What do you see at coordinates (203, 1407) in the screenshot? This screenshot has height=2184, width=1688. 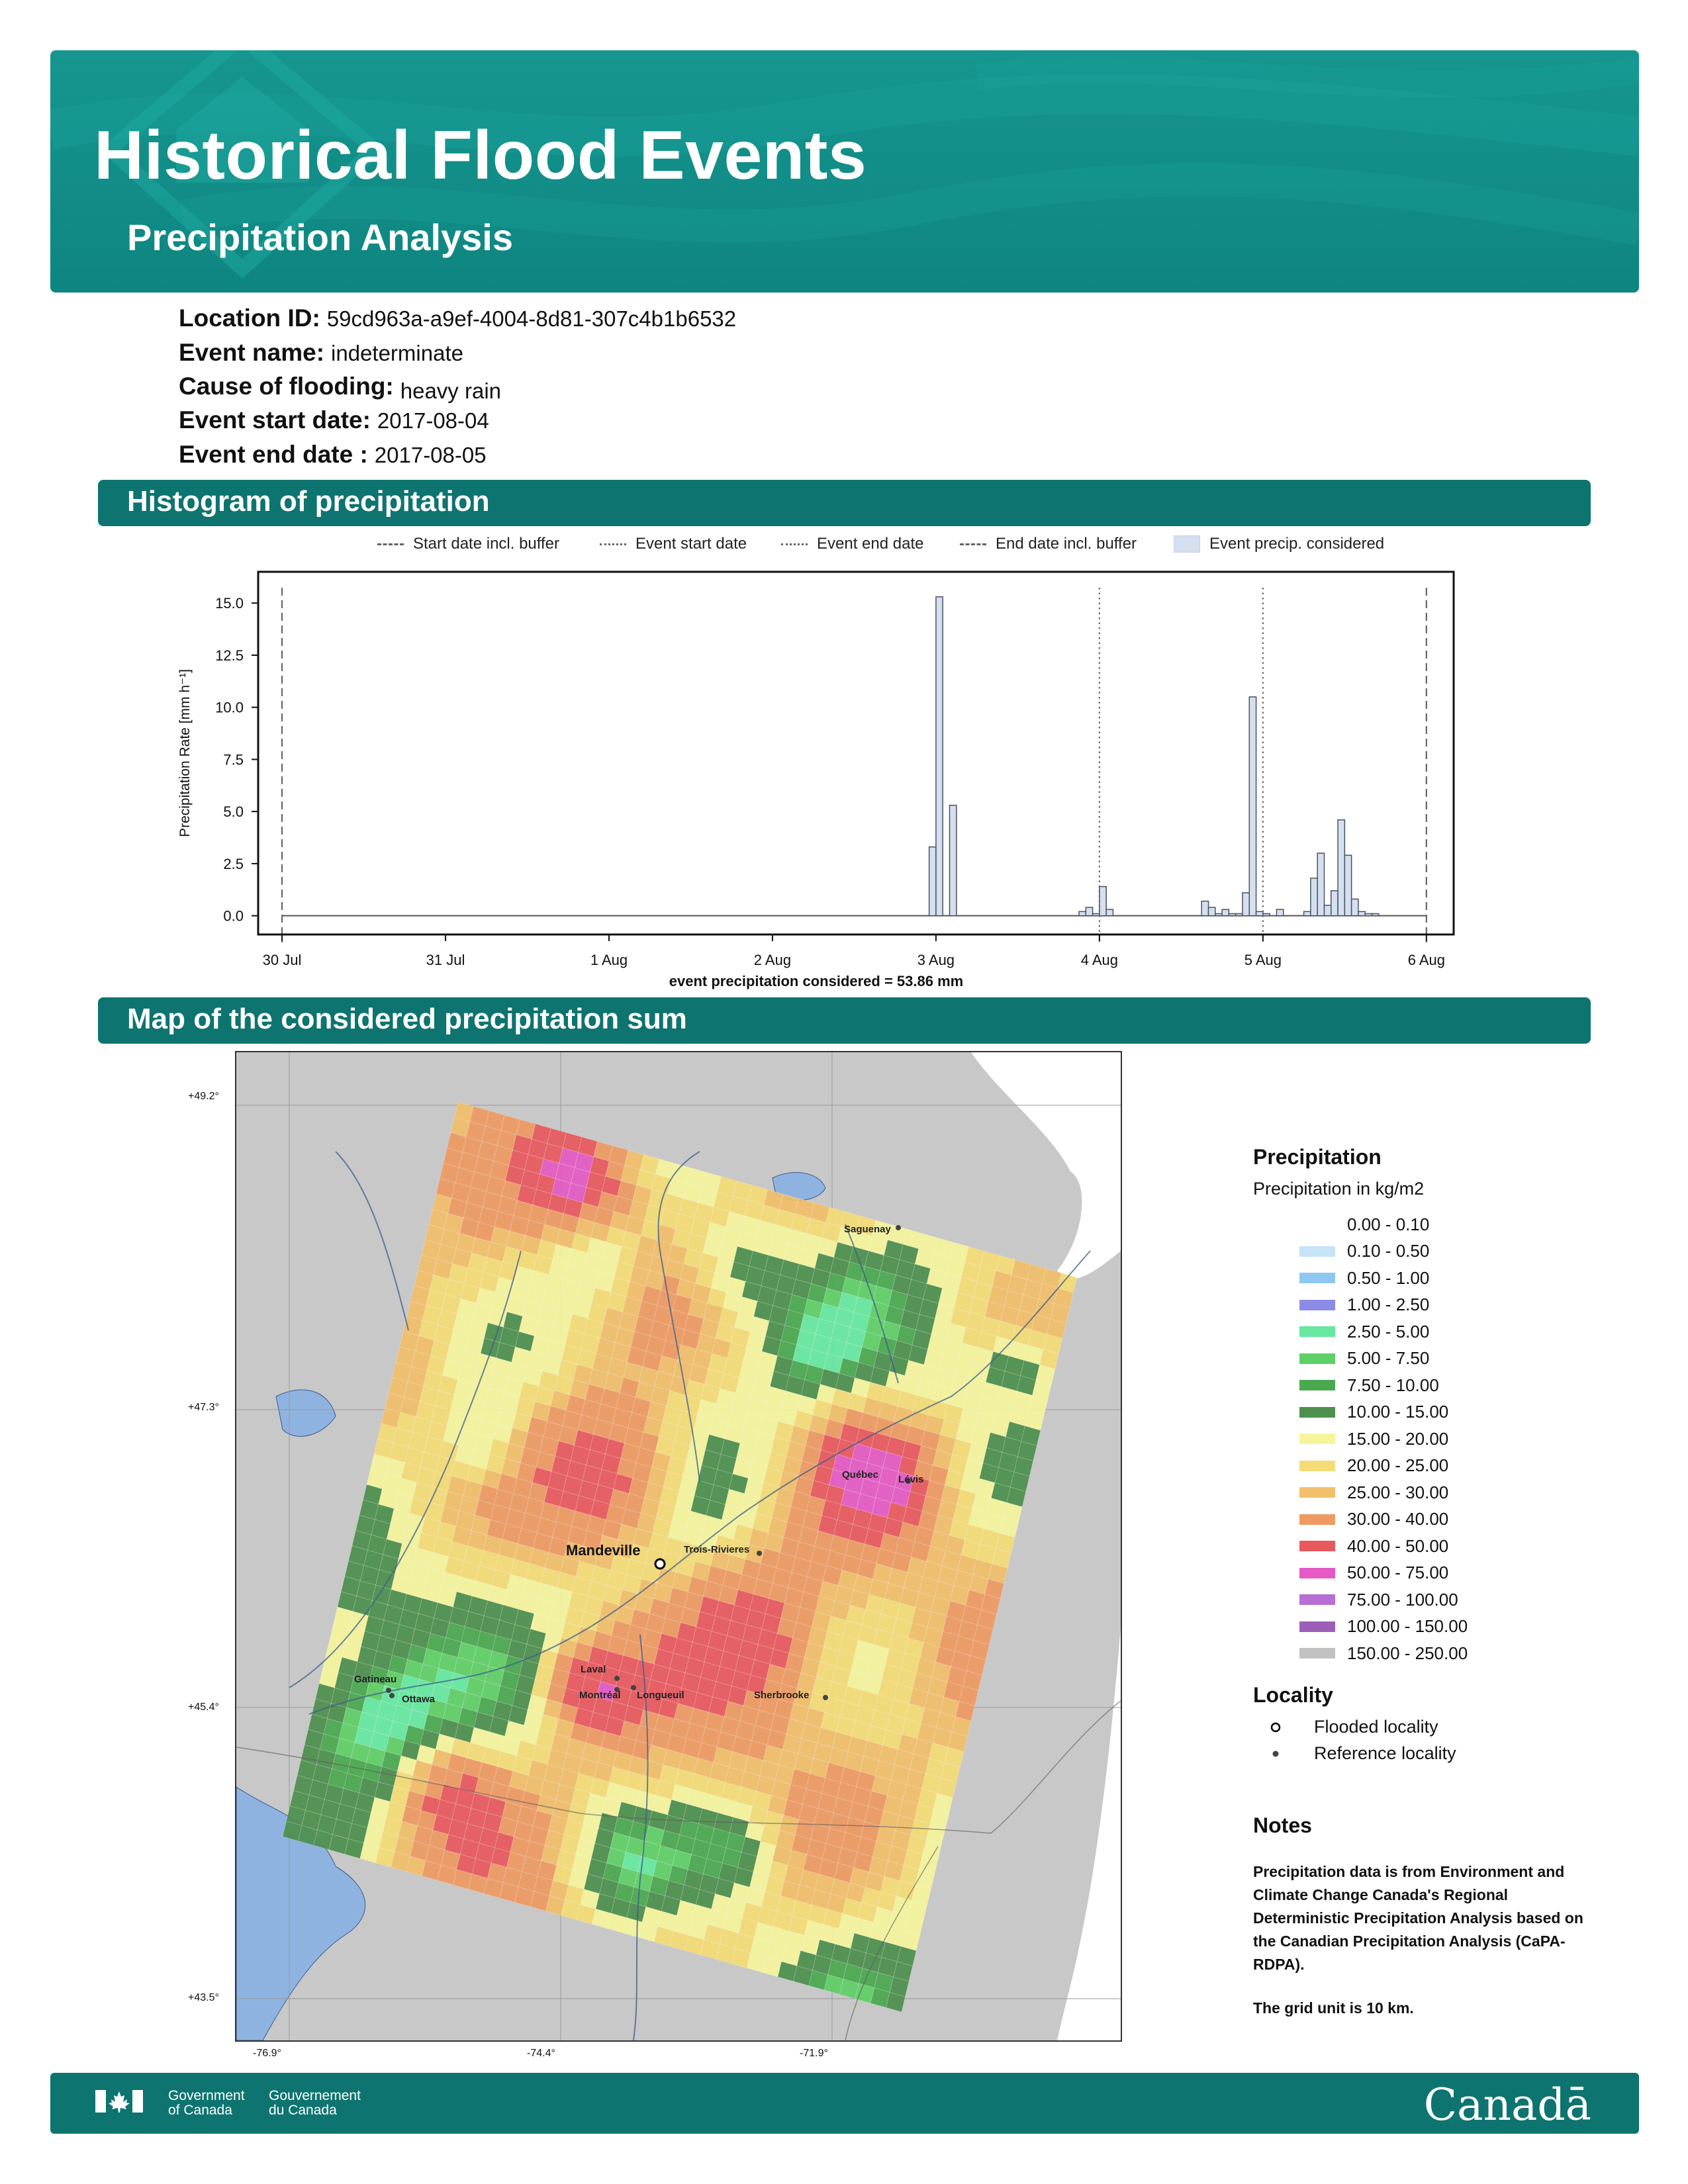 I see `lat-label: +47.3°` at bounding box center [203, 1407].